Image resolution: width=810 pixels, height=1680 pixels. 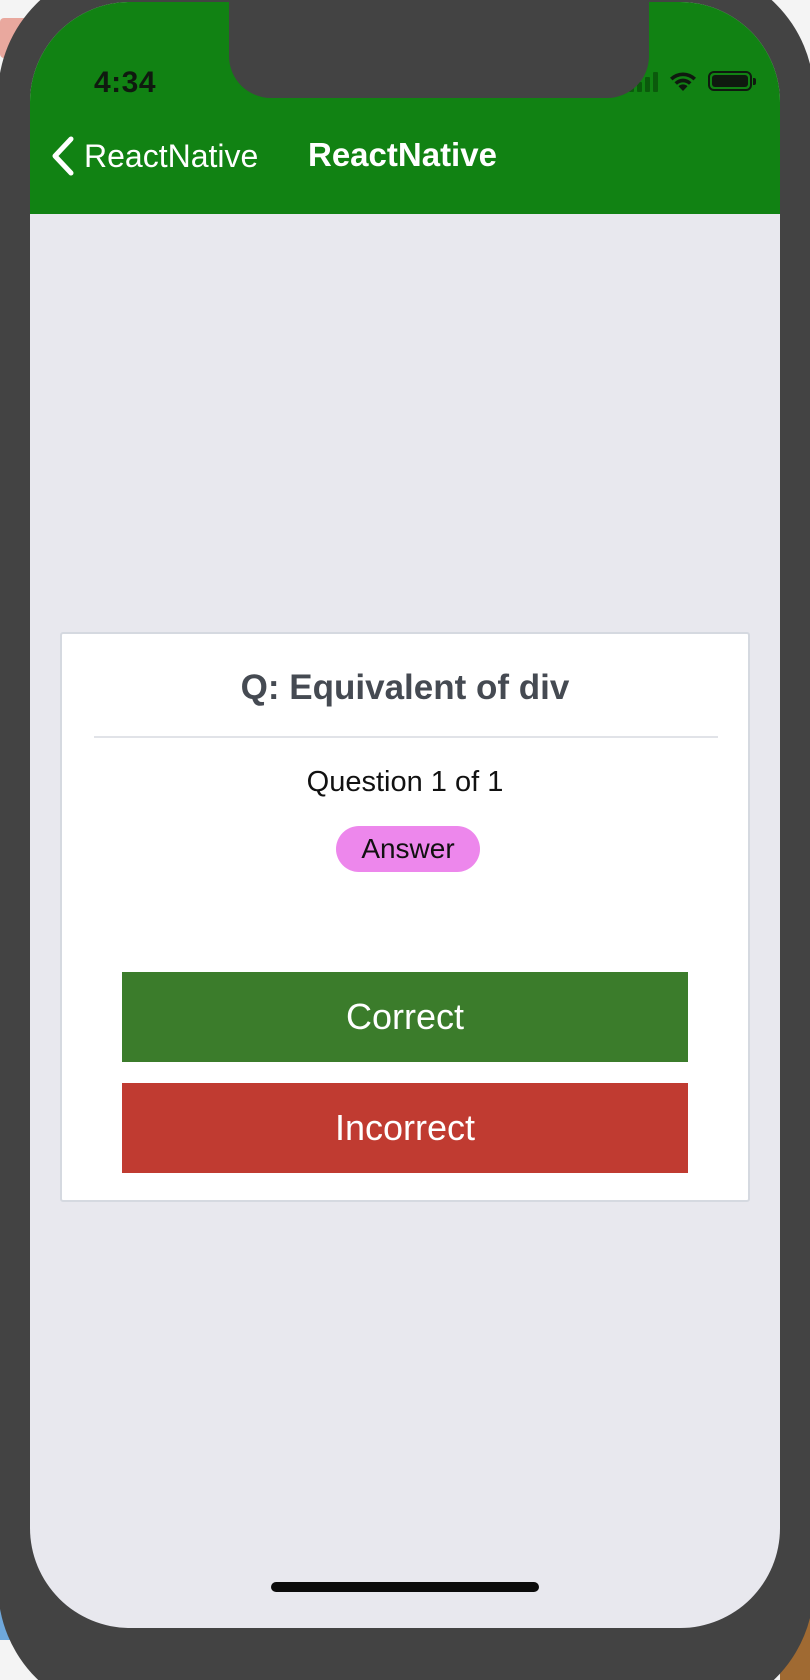 What do you see at coordinates (405, 1017) in the screenshot?
I see `correct-button: Correct` at bounding box center [405, 1017].